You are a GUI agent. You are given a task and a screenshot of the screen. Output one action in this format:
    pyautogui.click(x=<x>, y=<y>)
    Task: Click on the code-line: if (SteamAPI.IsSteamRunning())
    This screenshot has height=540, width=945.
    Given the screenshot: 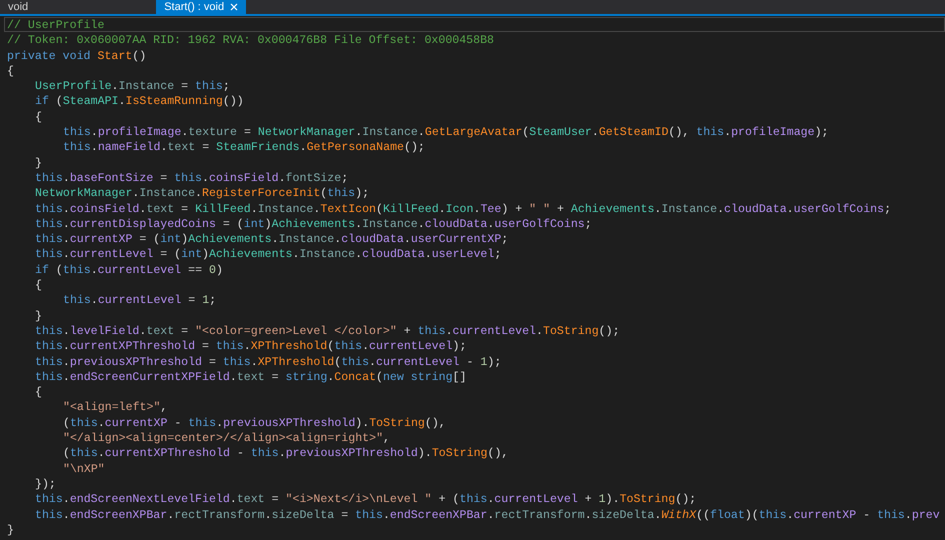 What is the action you would take?
    pyautogui.click(x=139, y=101)
    